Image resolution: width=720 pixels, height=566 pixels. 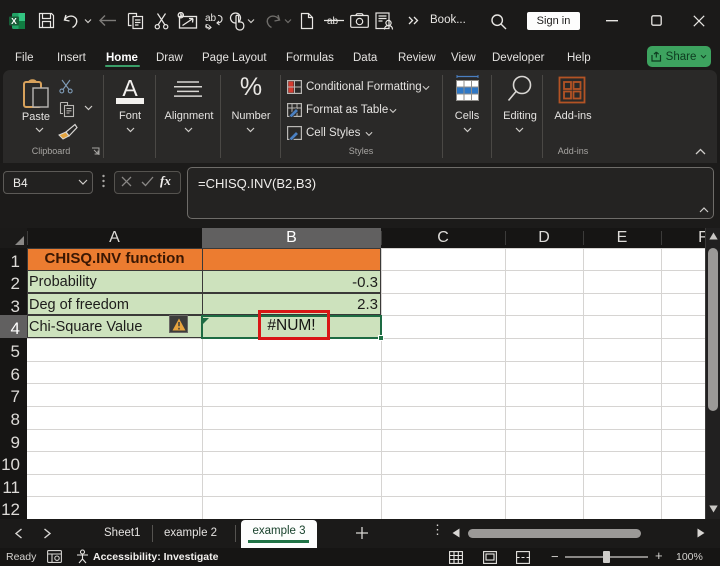 I want to click on svg-text: ab, so click(x=333, y=21).